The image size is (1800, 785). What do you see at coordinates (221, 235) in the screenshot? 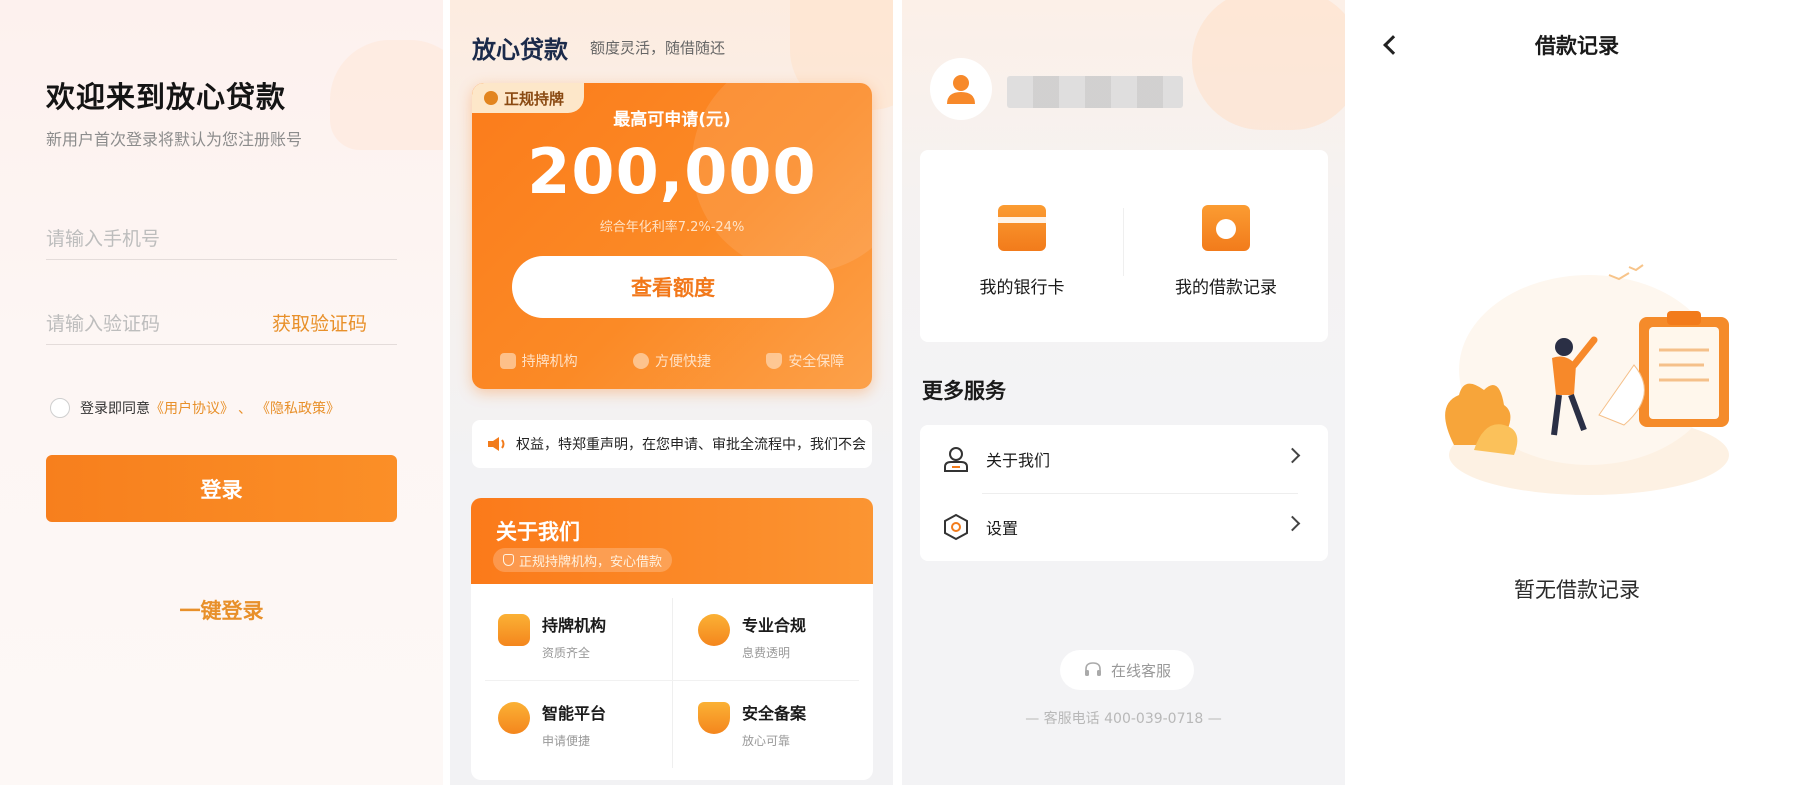
I see `phone-field: 请输入手机号` at bounding box center [221, 235].